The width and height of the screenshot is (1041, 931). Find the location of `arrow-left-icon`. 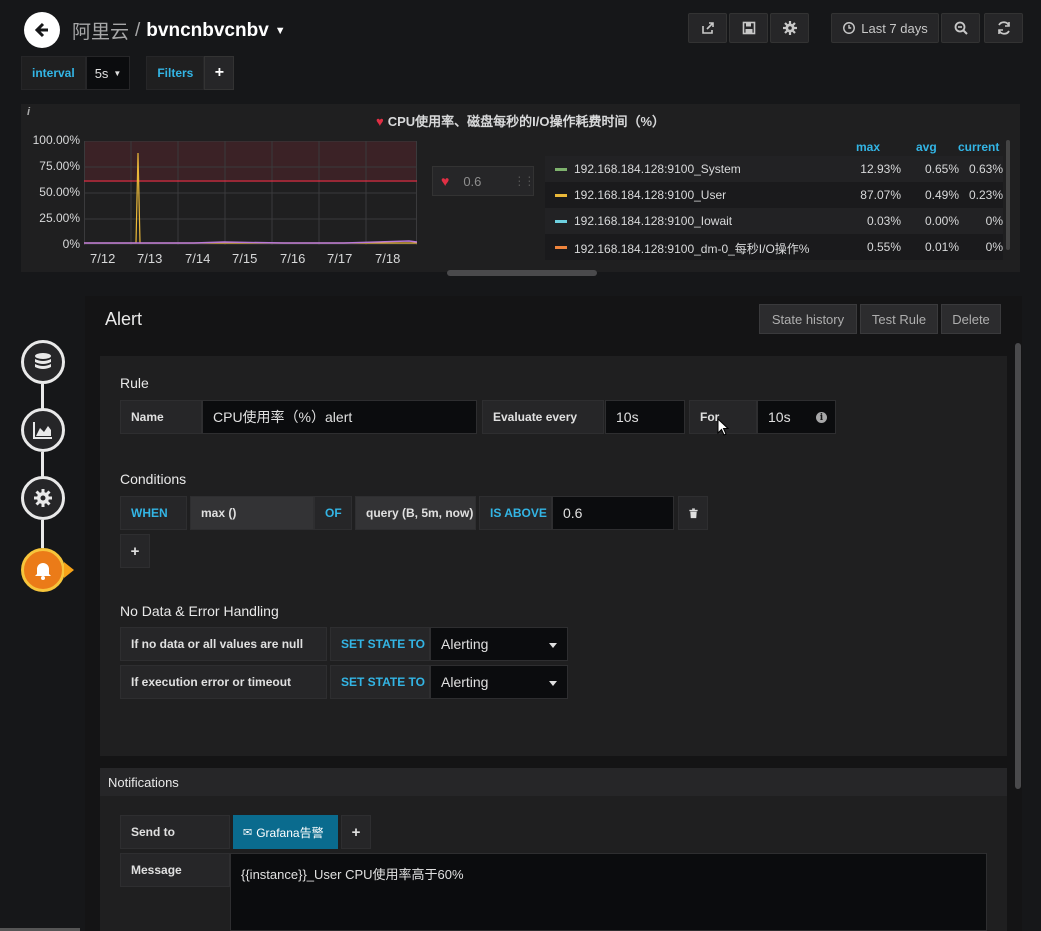

arrow-left-icon is located at coordinates (41, 30).